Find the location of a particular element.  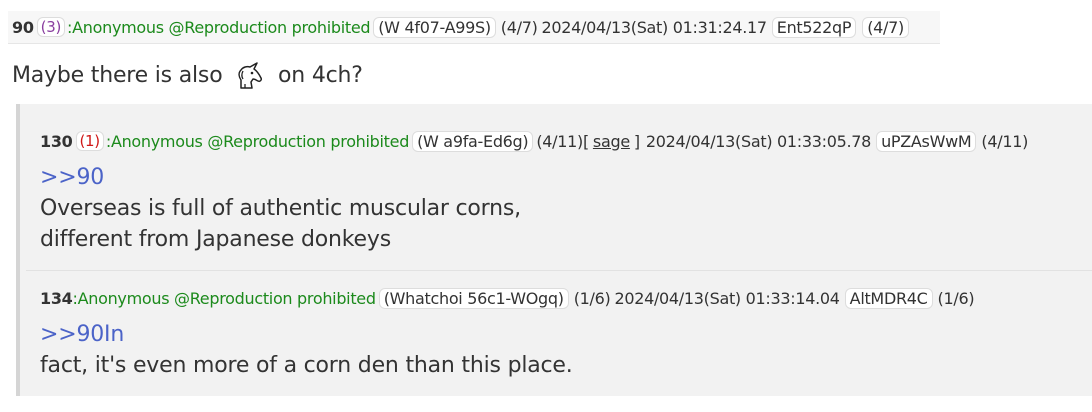

post-datetime: 2024/04/13(Sat) 01:31:24.17 is located at coordinates (654, 27).